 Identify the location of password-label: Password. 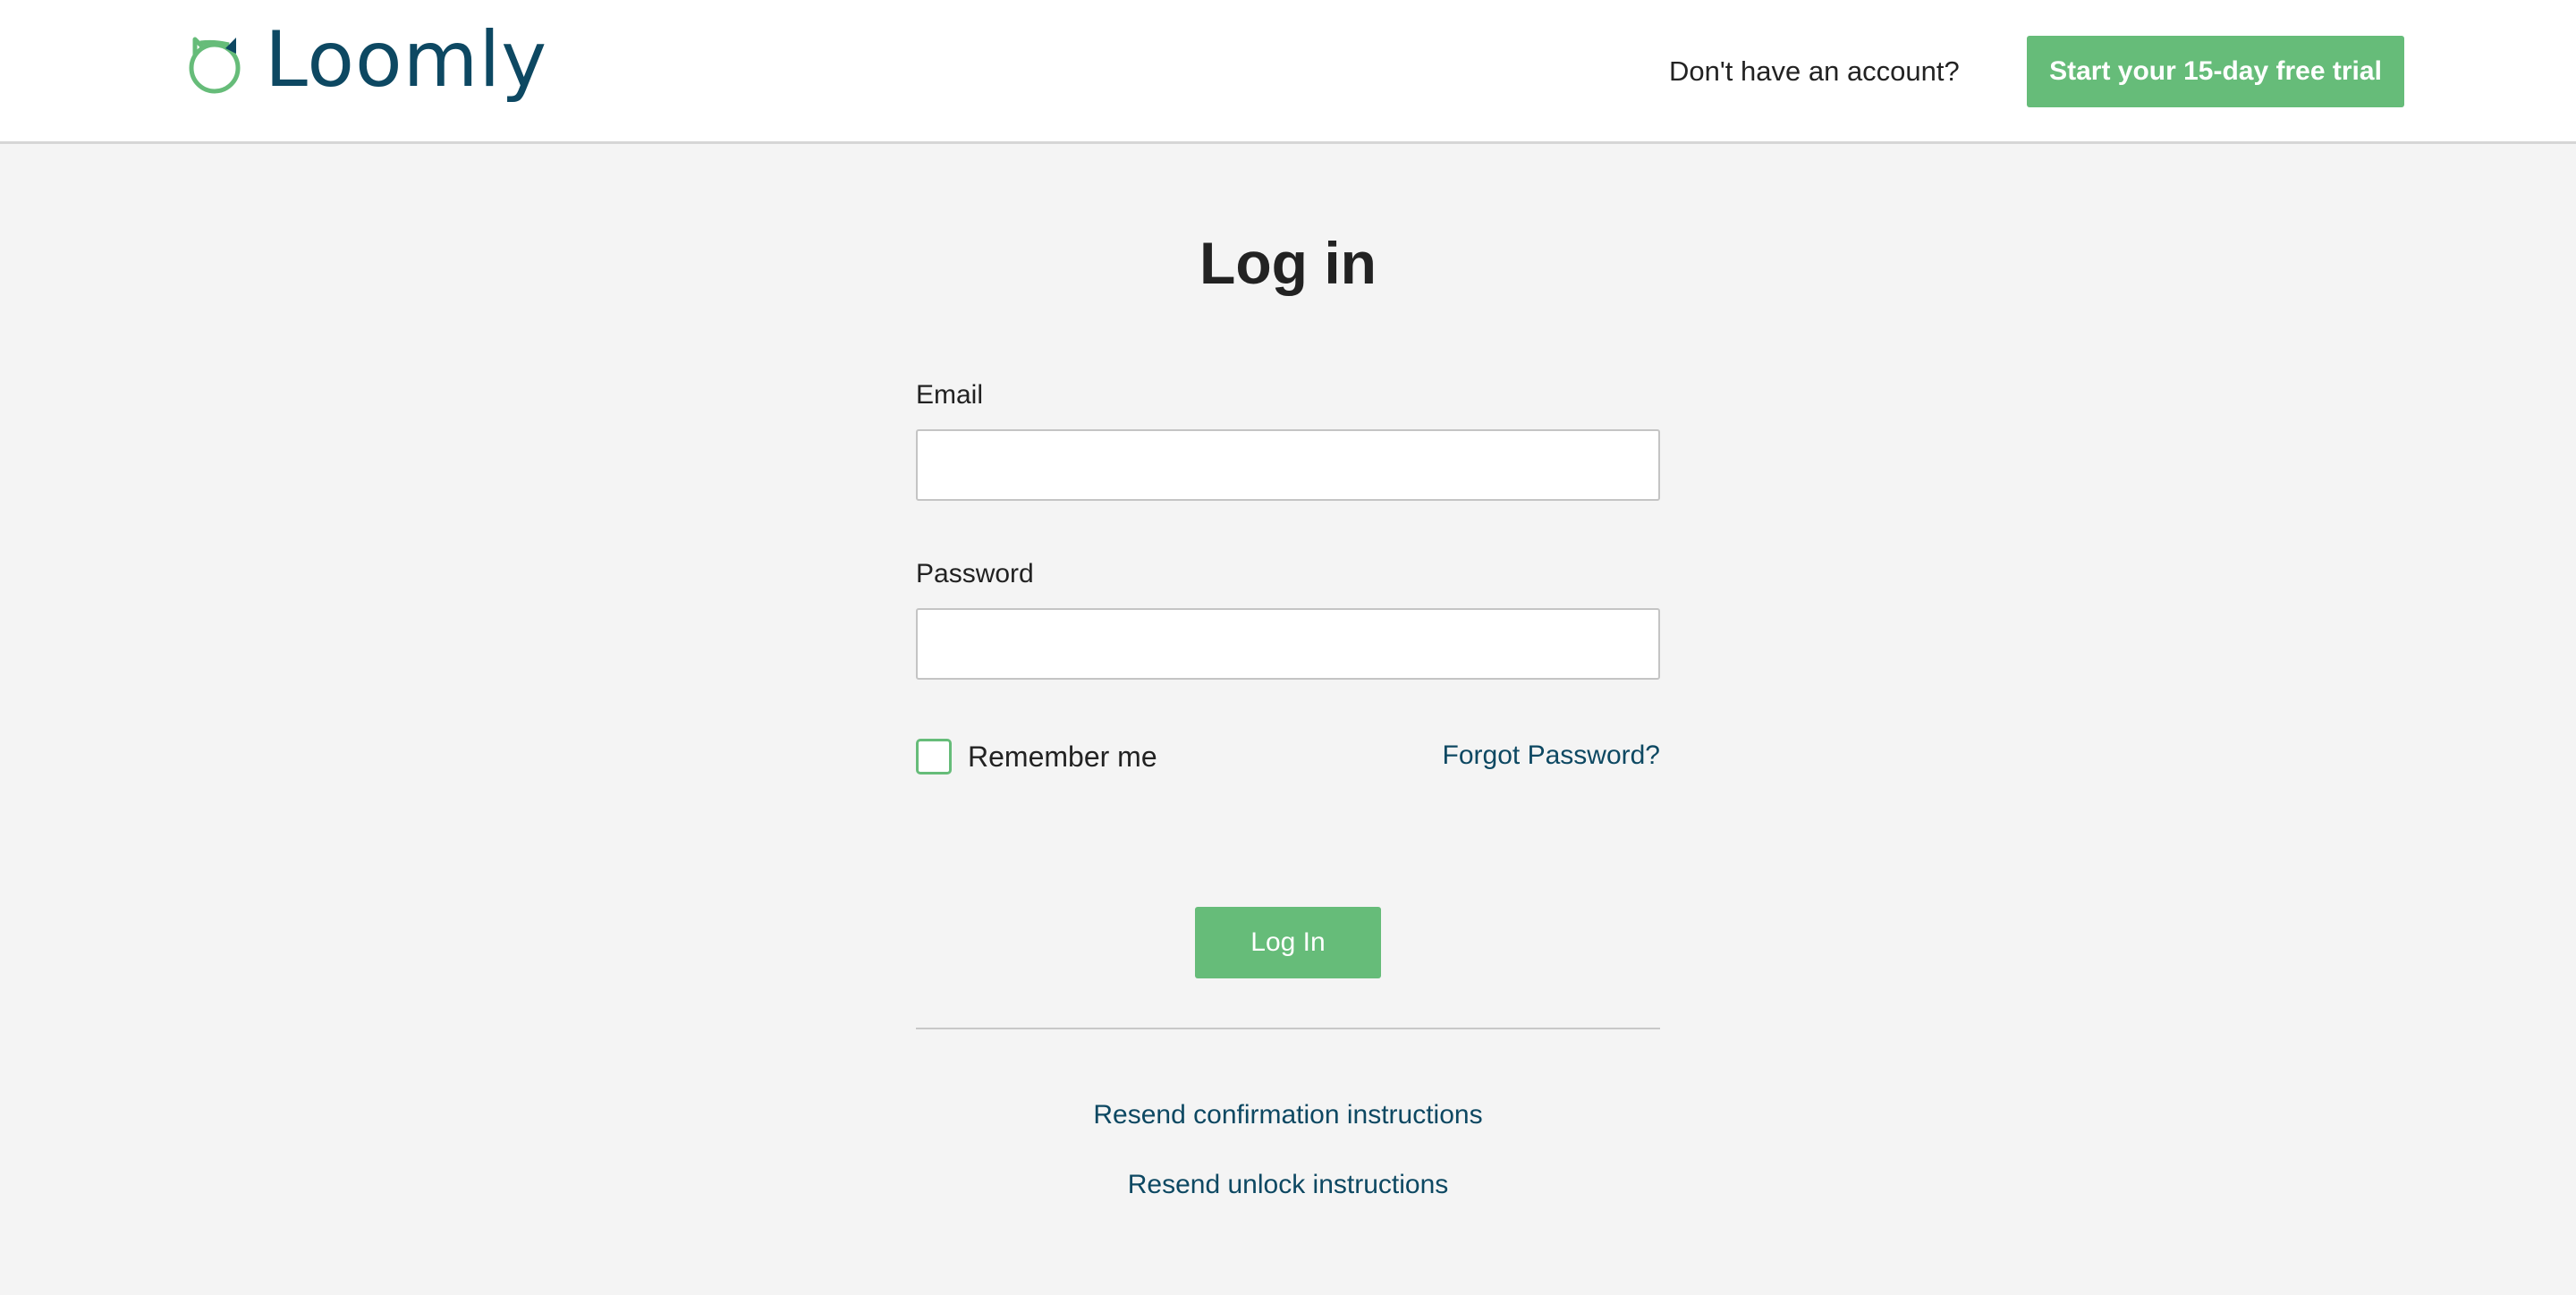
(975, 573).